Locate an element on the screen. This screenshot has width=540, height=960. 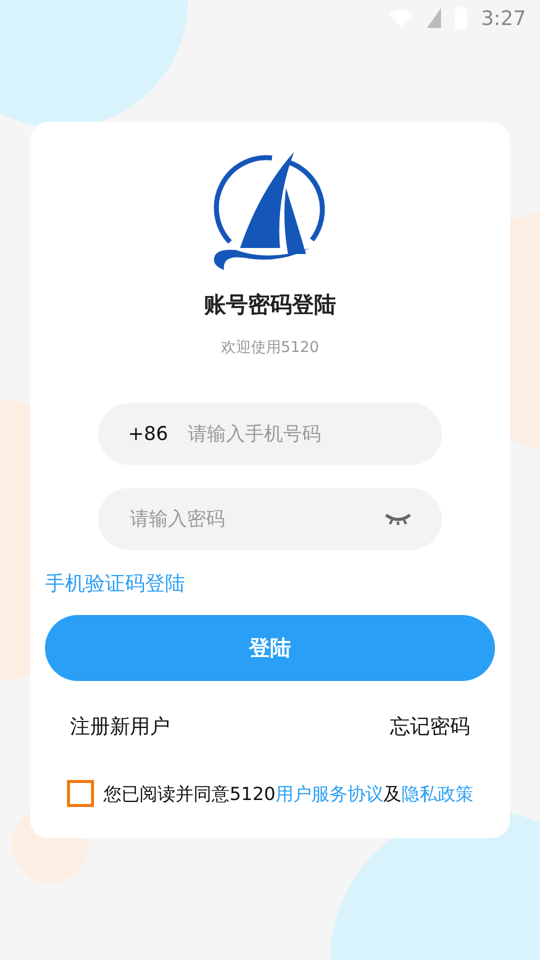
privacy-link: 隐私政策 is located at coordinates (437, 794).